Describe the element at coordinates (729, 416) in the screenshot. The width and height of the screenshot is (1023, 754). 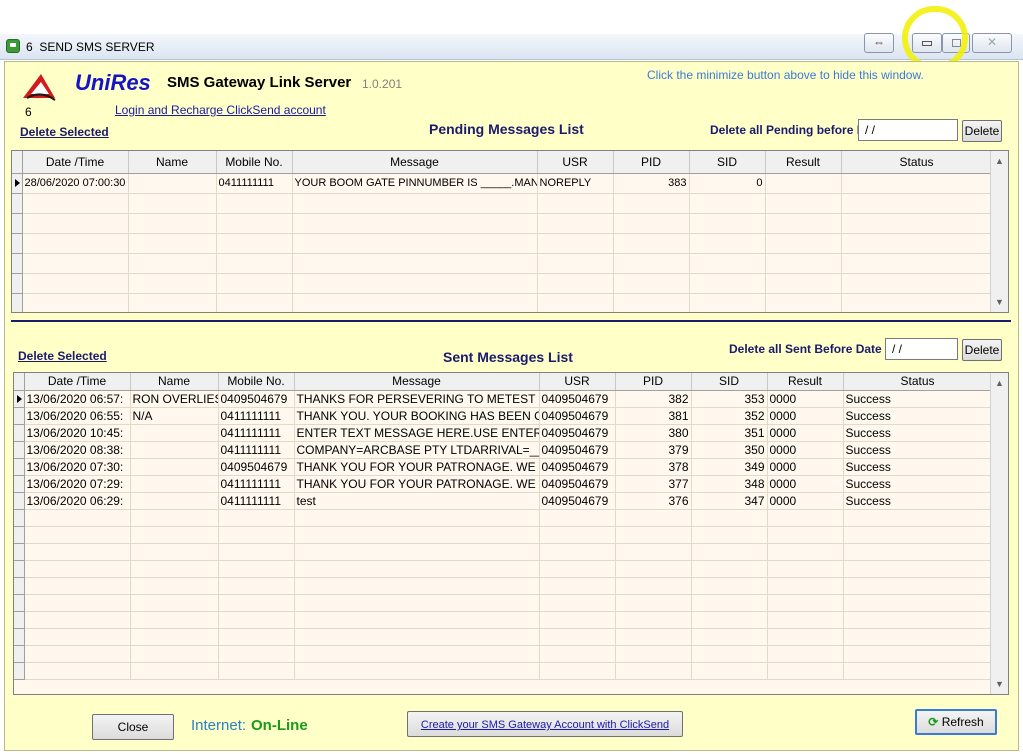
I see `cell-sid: 352` at that location.